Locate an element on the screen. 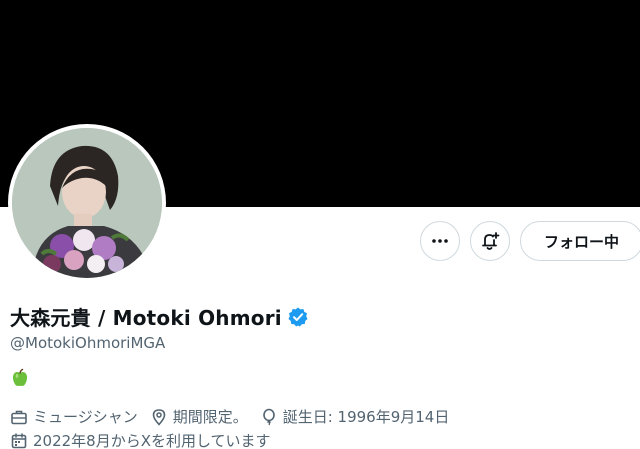  location-item: 期間限定。 is located at coordinates (199, 416).